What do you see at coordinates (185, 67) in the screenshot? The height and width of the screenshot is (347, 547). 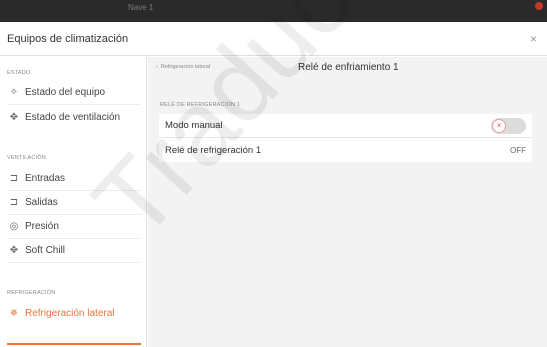 I see `back-link-label: Refrigeración lateral` at bounding box center [185, 67].